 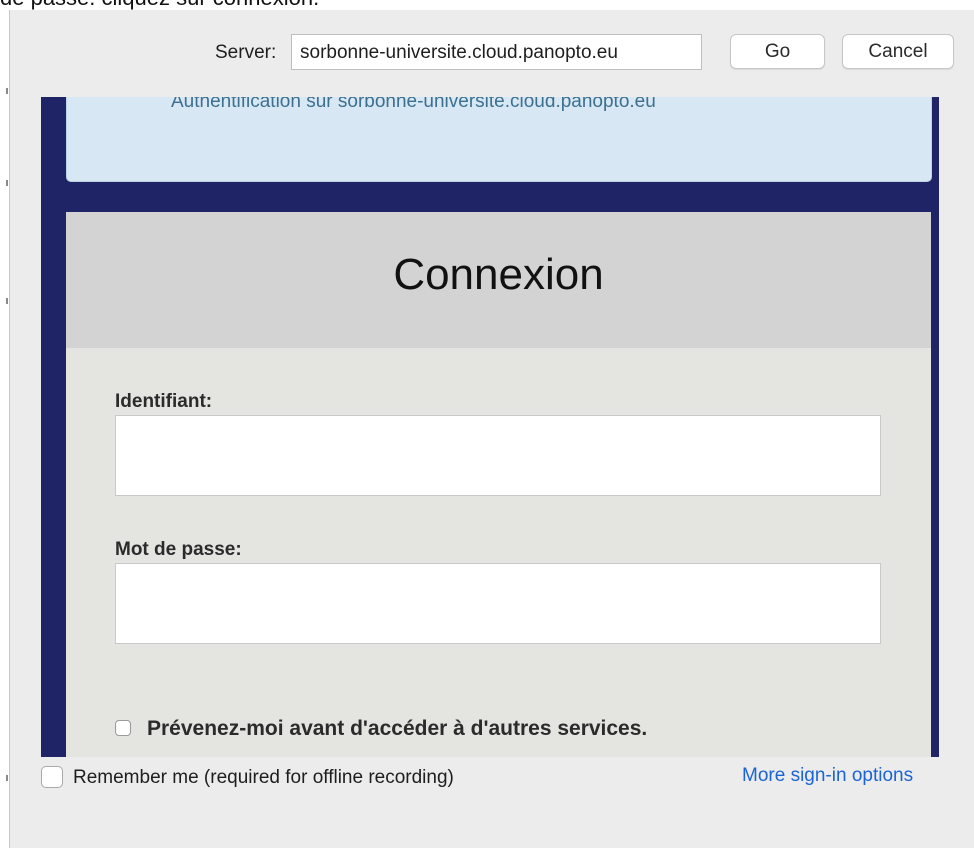 I want to click on username-field, so click(x=498, y=455).